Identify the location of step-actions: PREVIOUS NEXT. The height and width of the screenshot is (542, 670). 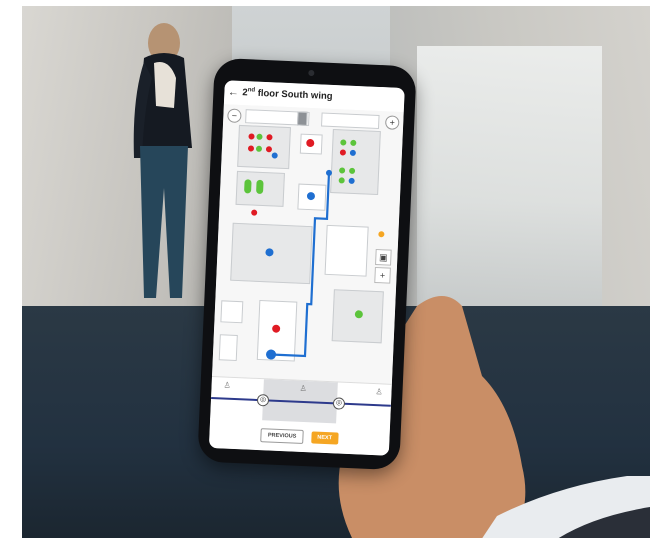
(299, 436).